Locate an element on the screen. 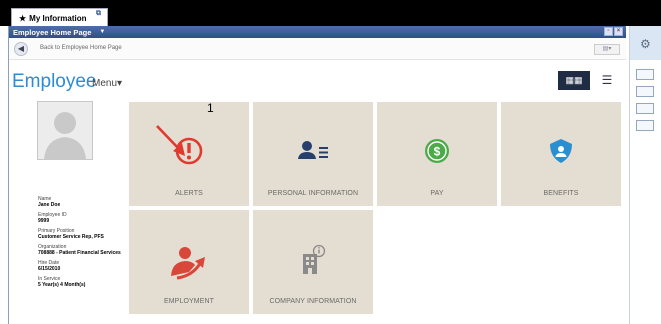 This screenshot has height=324, width=661. list-icon: ☰ is located at coordinates (607, 80).